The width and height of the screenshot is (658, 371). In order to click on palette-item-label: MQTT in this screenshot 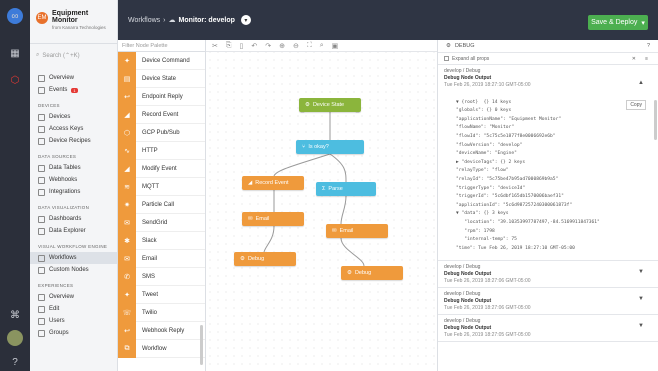, I will do `click(150, 186)`.